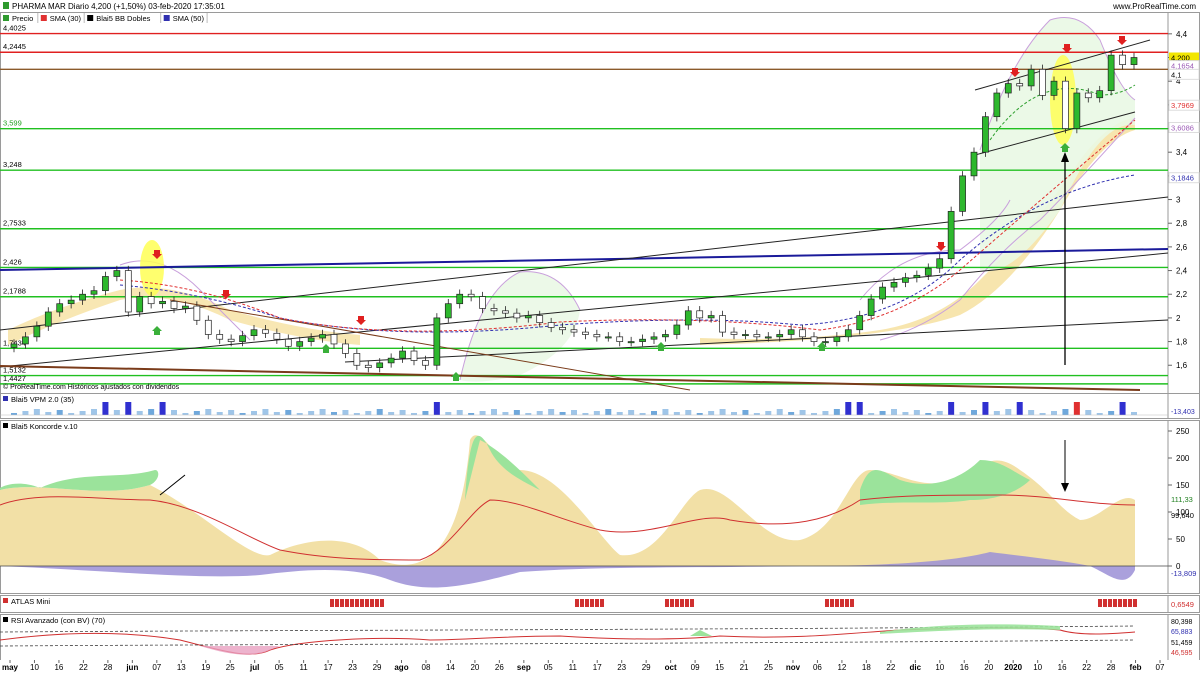 This screenshot has height=675, width=1200. I want to click on x-tick-label: 13, so click(181, 667).